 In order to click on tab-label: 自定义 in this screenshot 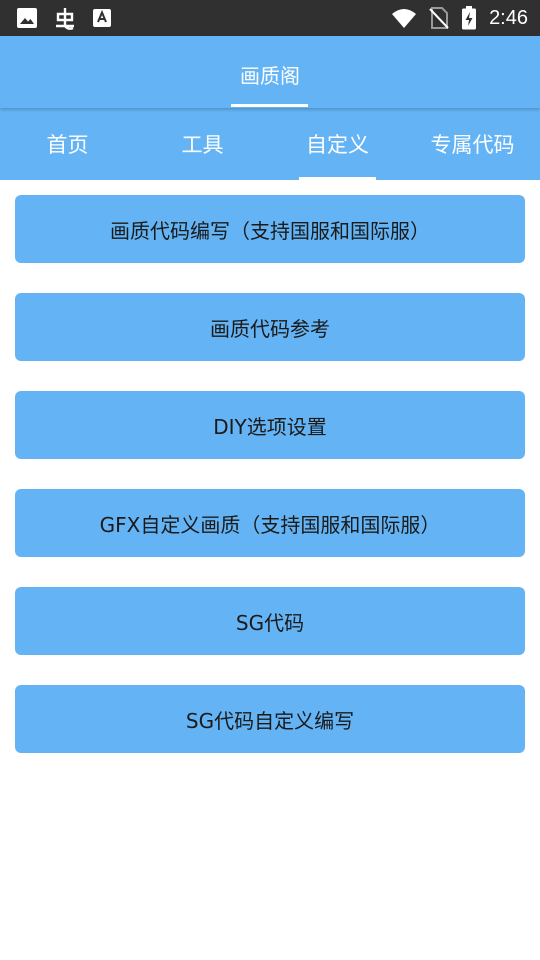, I will do `click(337, 145)`.